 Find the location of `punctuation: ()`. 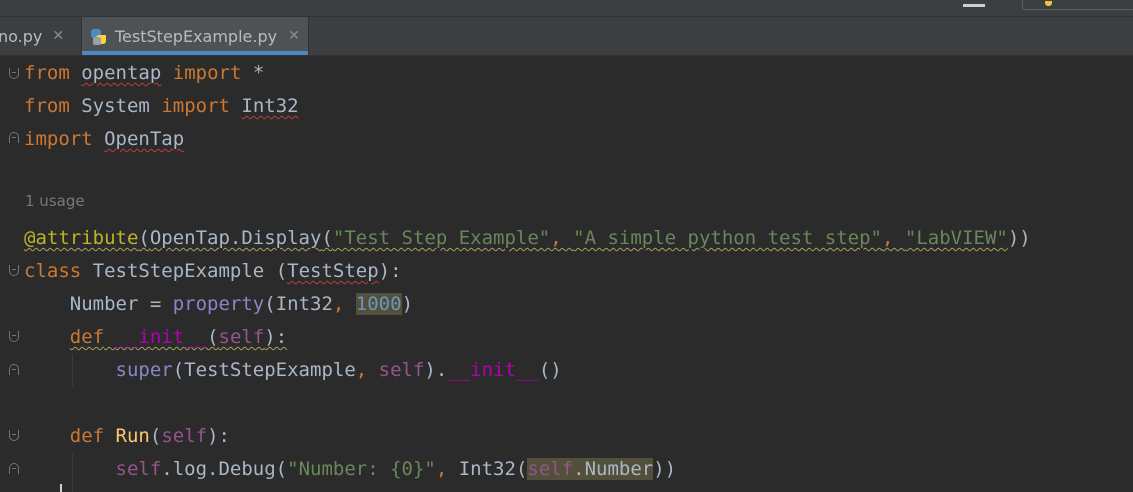

punctuation: () is located at coordinates (550, 370).